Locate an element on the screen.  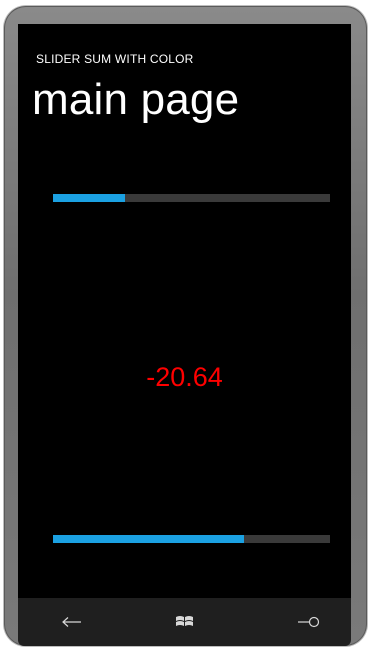
windows-start-icon is located at coordinates (184, 621).